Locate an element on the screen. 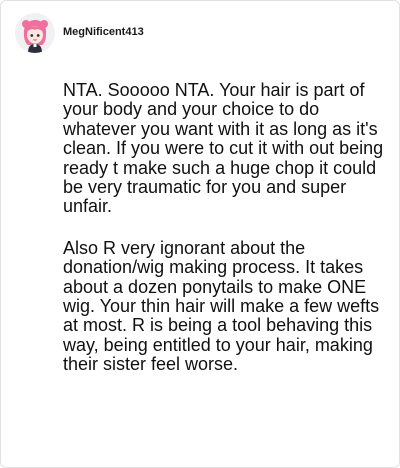 The width and height of the screenshot is (400, 468). comment-header: MegNificent413 is located at coordinates (79, 33).